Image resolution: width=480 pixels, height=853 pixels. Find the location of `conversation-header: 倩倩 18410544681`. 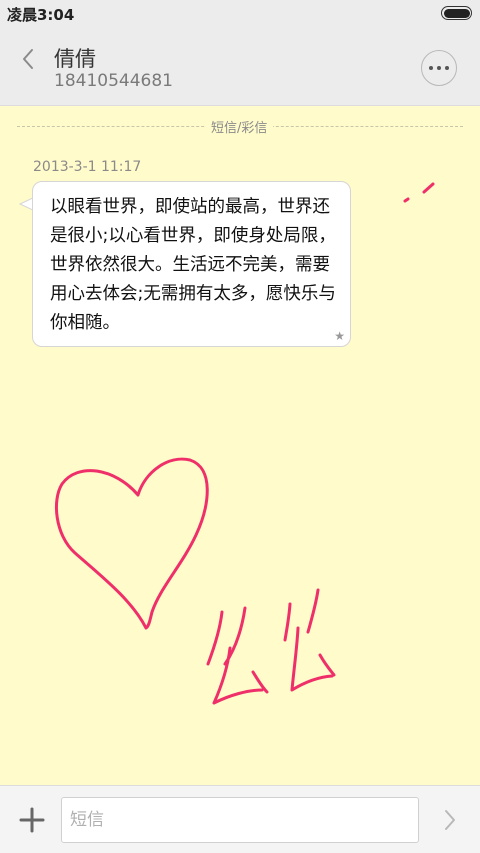

conversation-header: 倩倩 18410544681 is located at coordinates (240, 66).